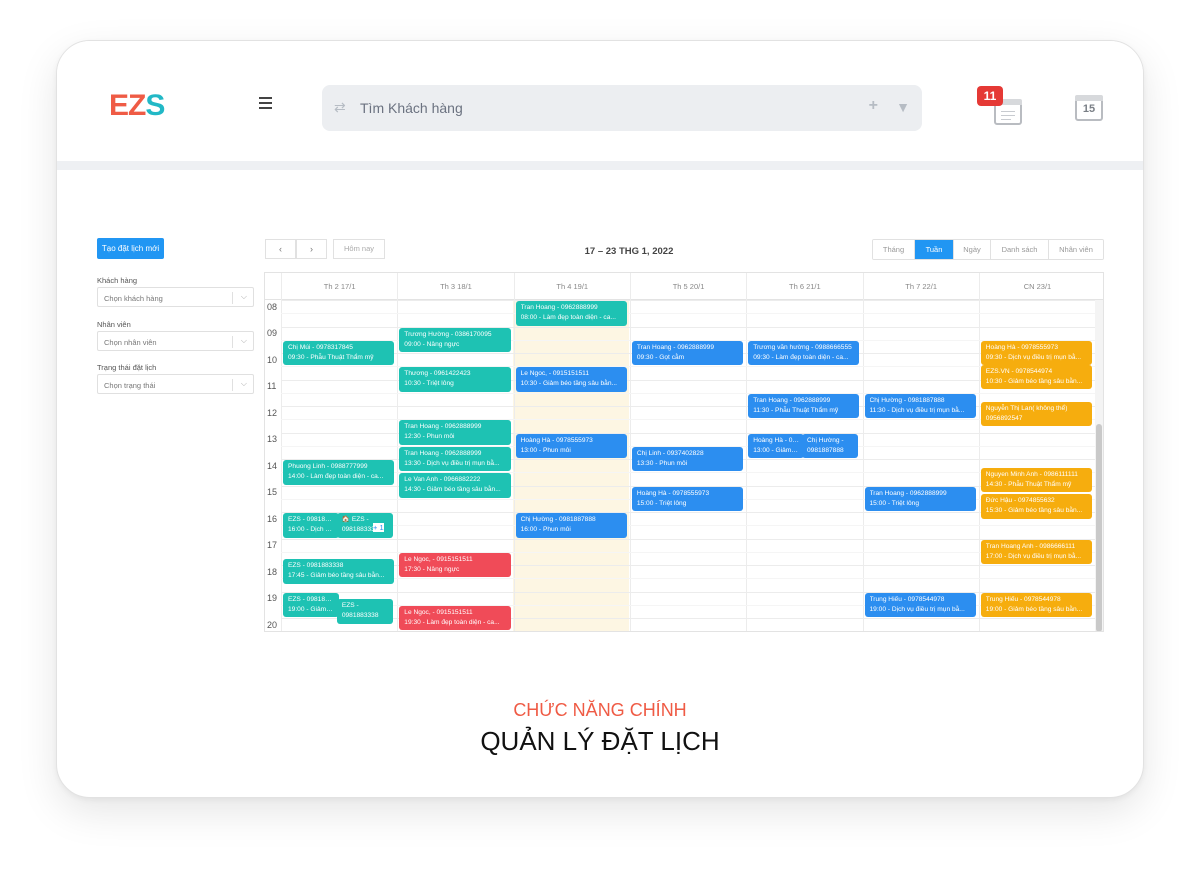 This screenshot has width=1200, height=869. What do you see at coordinates (825, 440) in the screenshot?
I see `event-customer: Chị Hường -` at bounding box center [825, 440].